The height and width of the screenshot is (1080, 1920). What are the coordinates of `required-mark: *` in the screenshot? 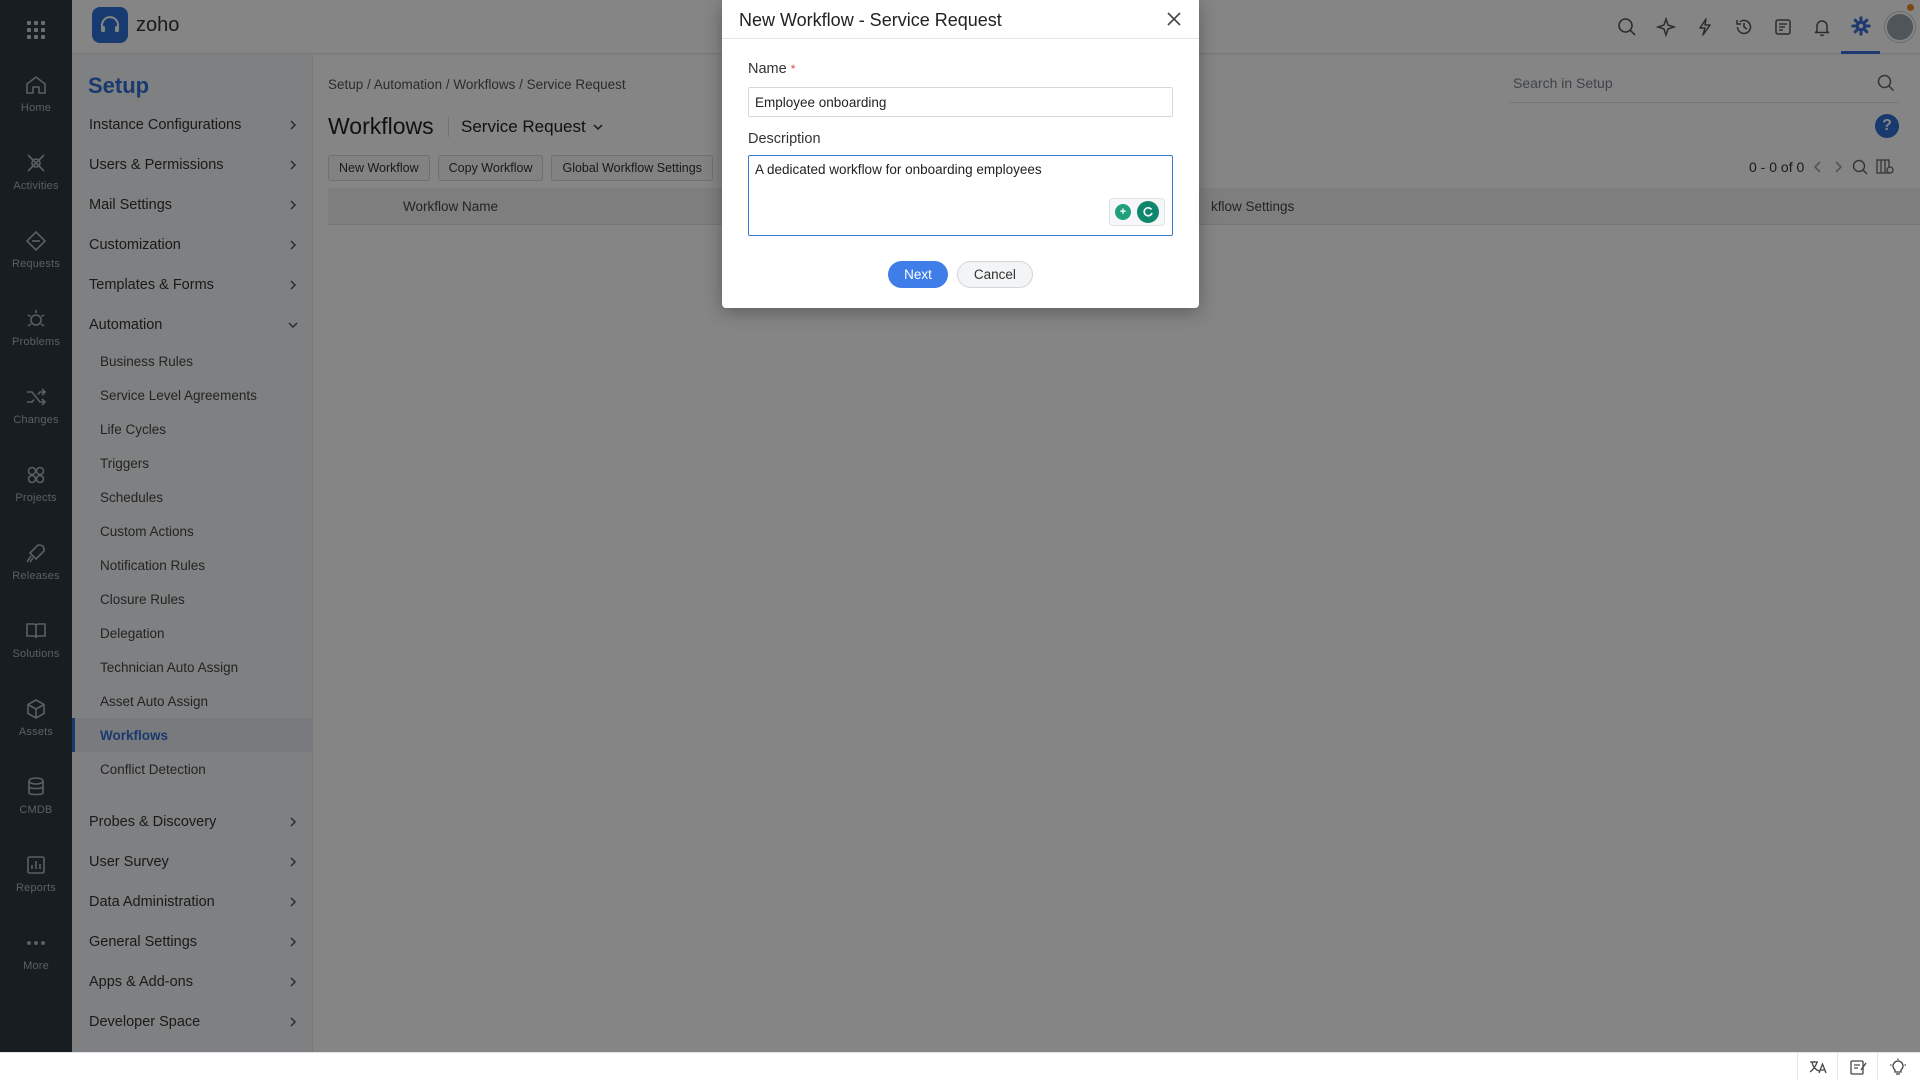 It's located at (793, 69).